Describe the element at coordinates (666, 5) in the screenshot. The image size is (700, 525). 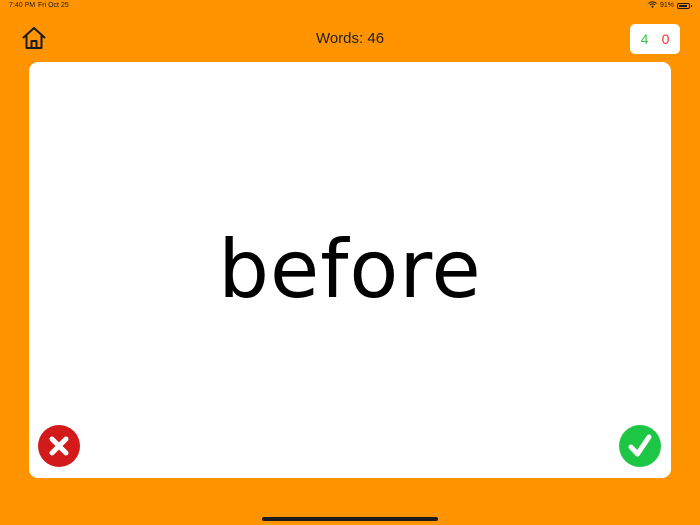
I see `battery-percentage: 91%` at that location.